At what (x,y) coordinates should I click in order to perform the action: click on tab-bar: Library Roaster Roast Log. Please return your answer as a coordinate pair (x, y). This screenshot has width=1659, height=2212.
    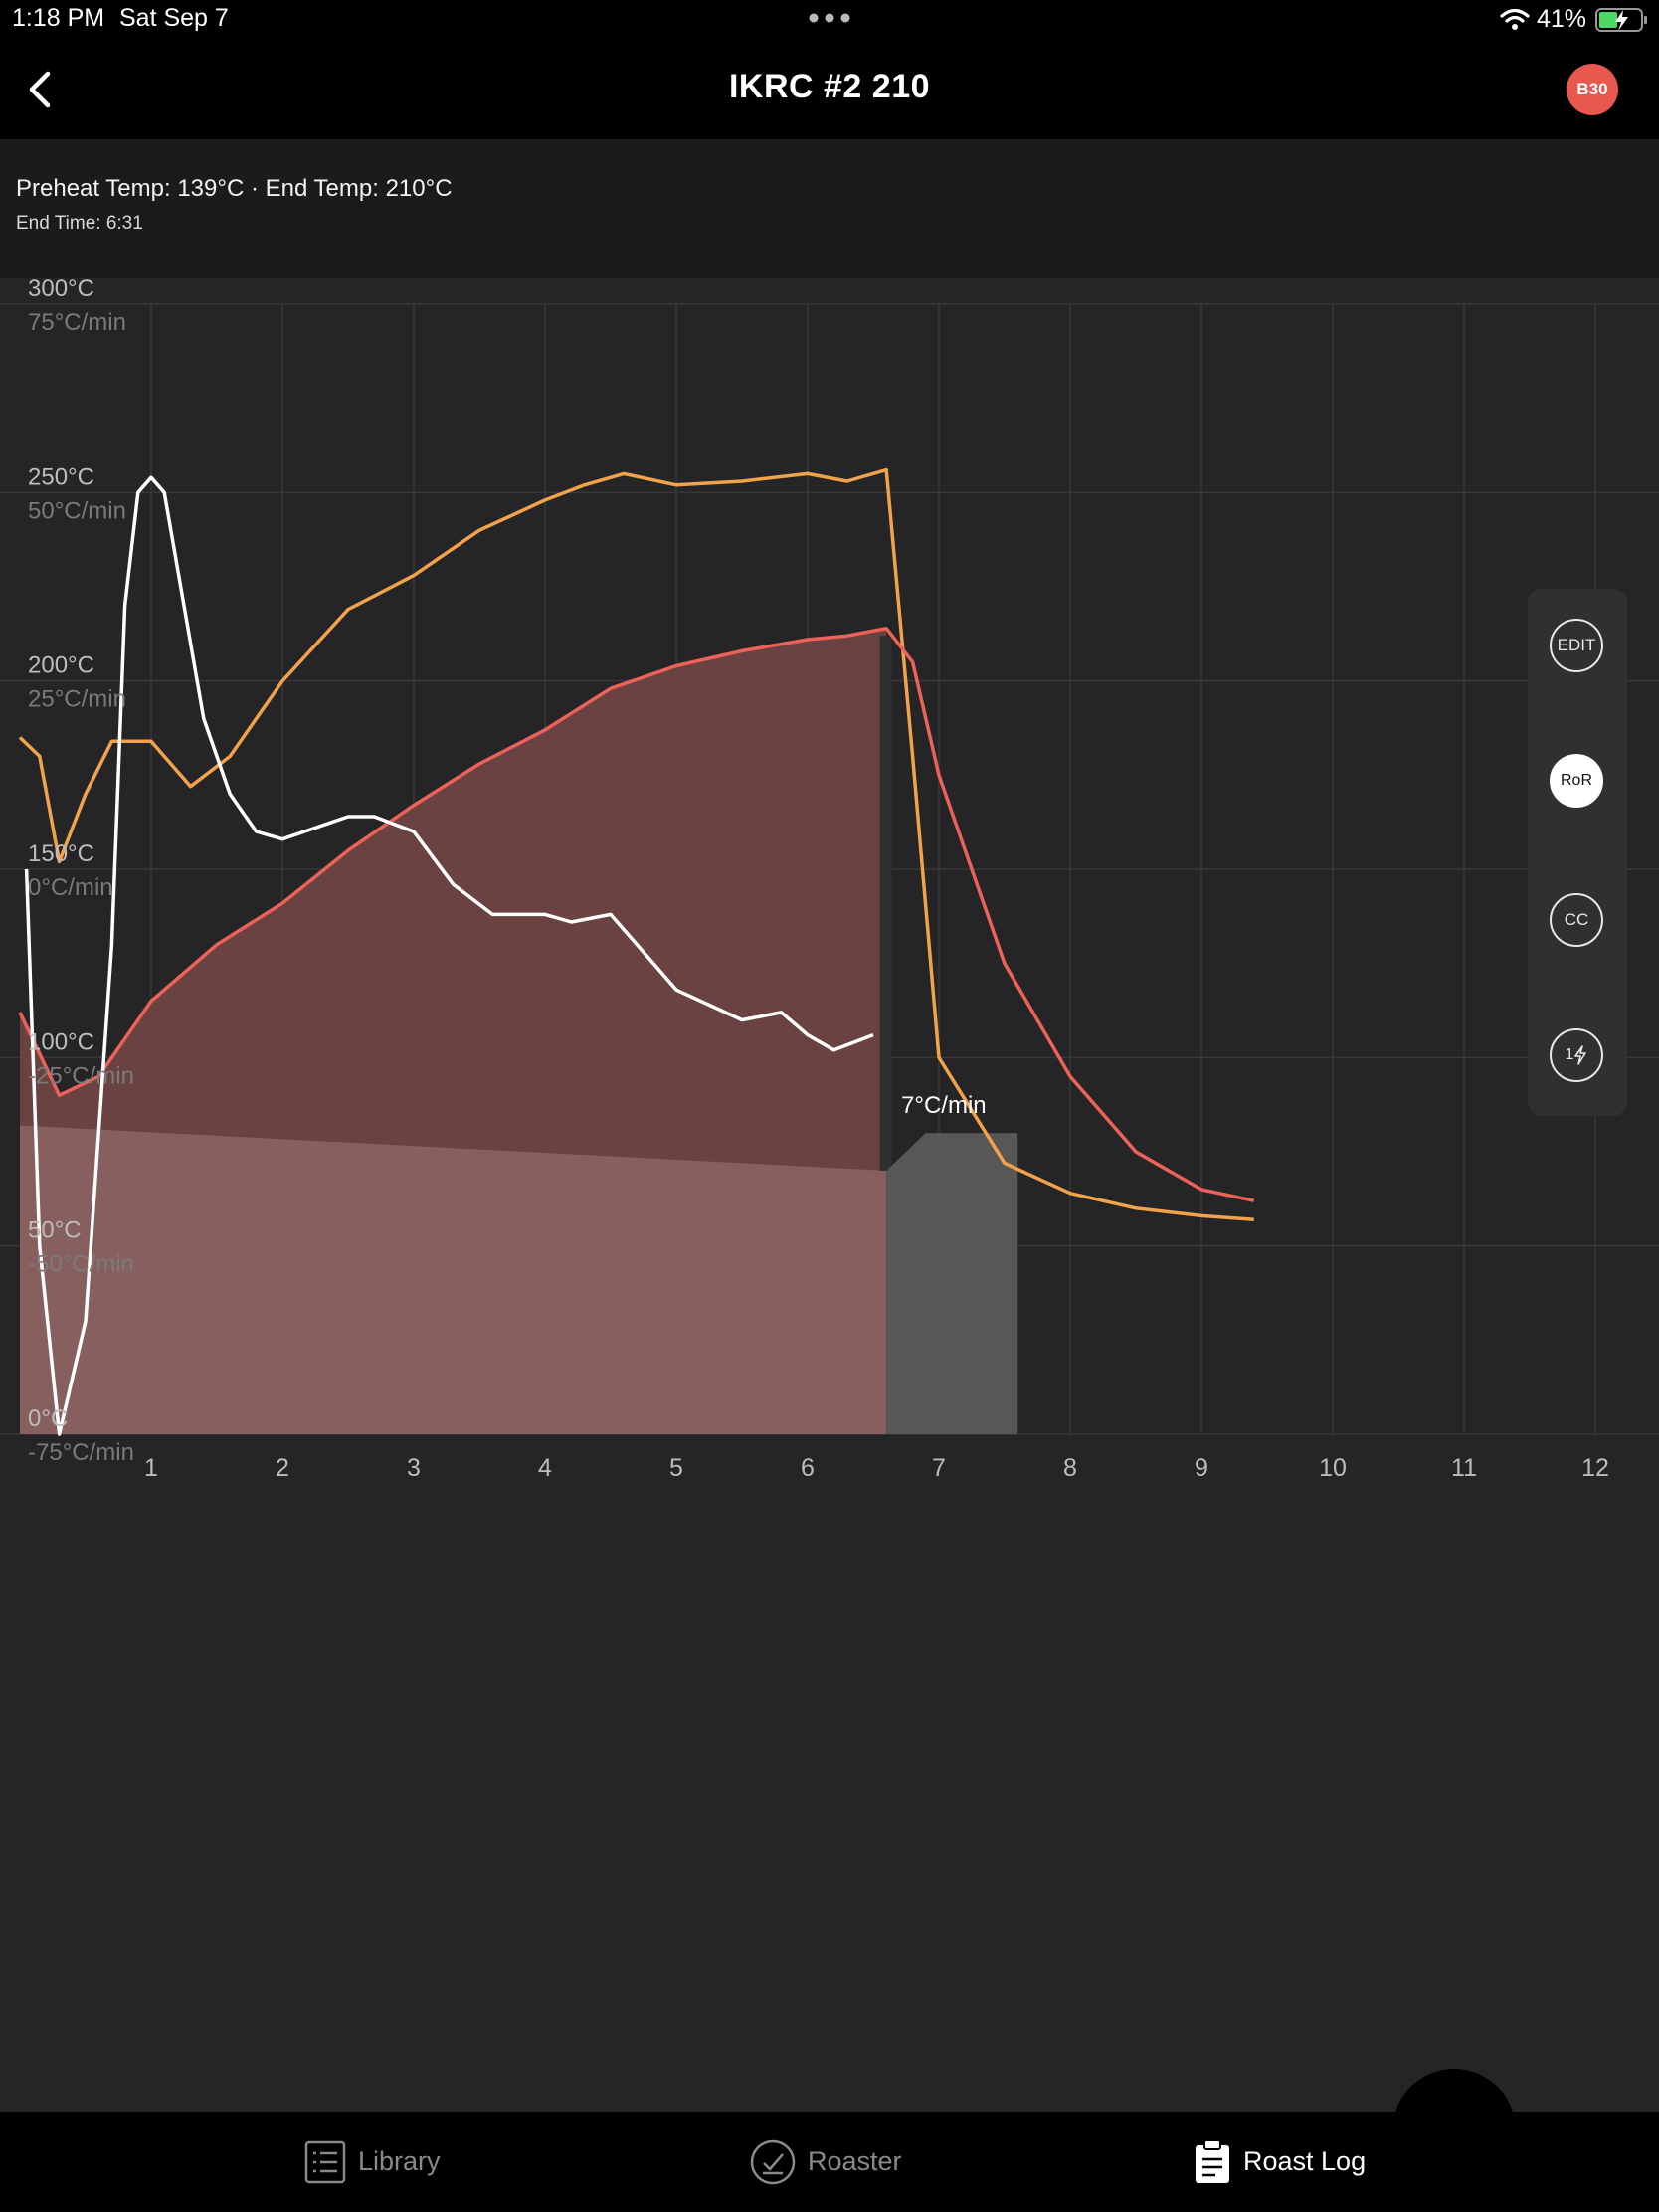
    Looking at the image, I should click on (829, 2162).